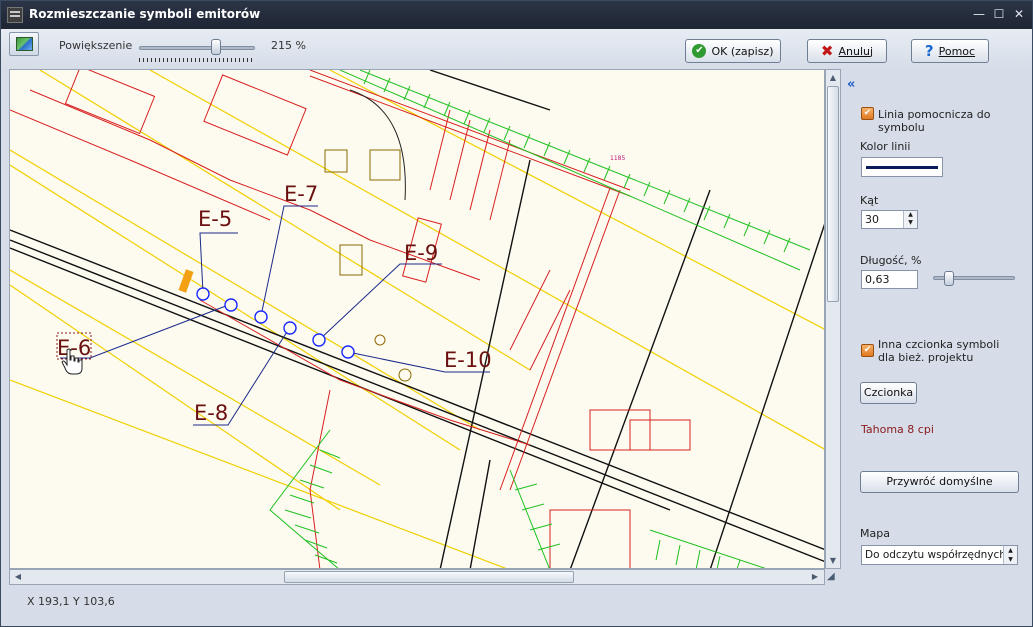 This screenshot has height=627, width=1033. I want to click on building-outlines, so click(368, 235).